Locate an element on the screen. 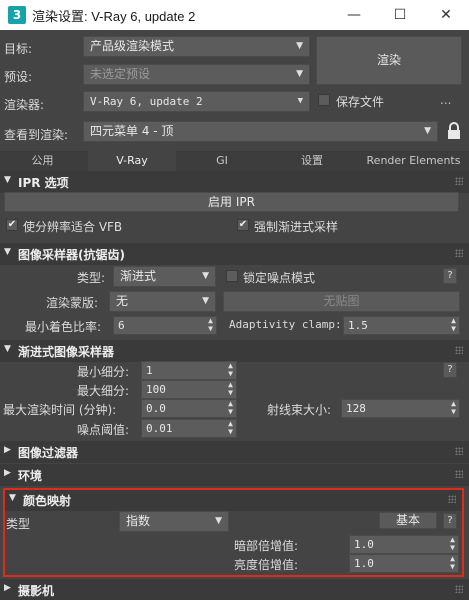 The width and height of the screenshot is (469, 600). tab-settings: 设置 is located at coordinates (312, 161).